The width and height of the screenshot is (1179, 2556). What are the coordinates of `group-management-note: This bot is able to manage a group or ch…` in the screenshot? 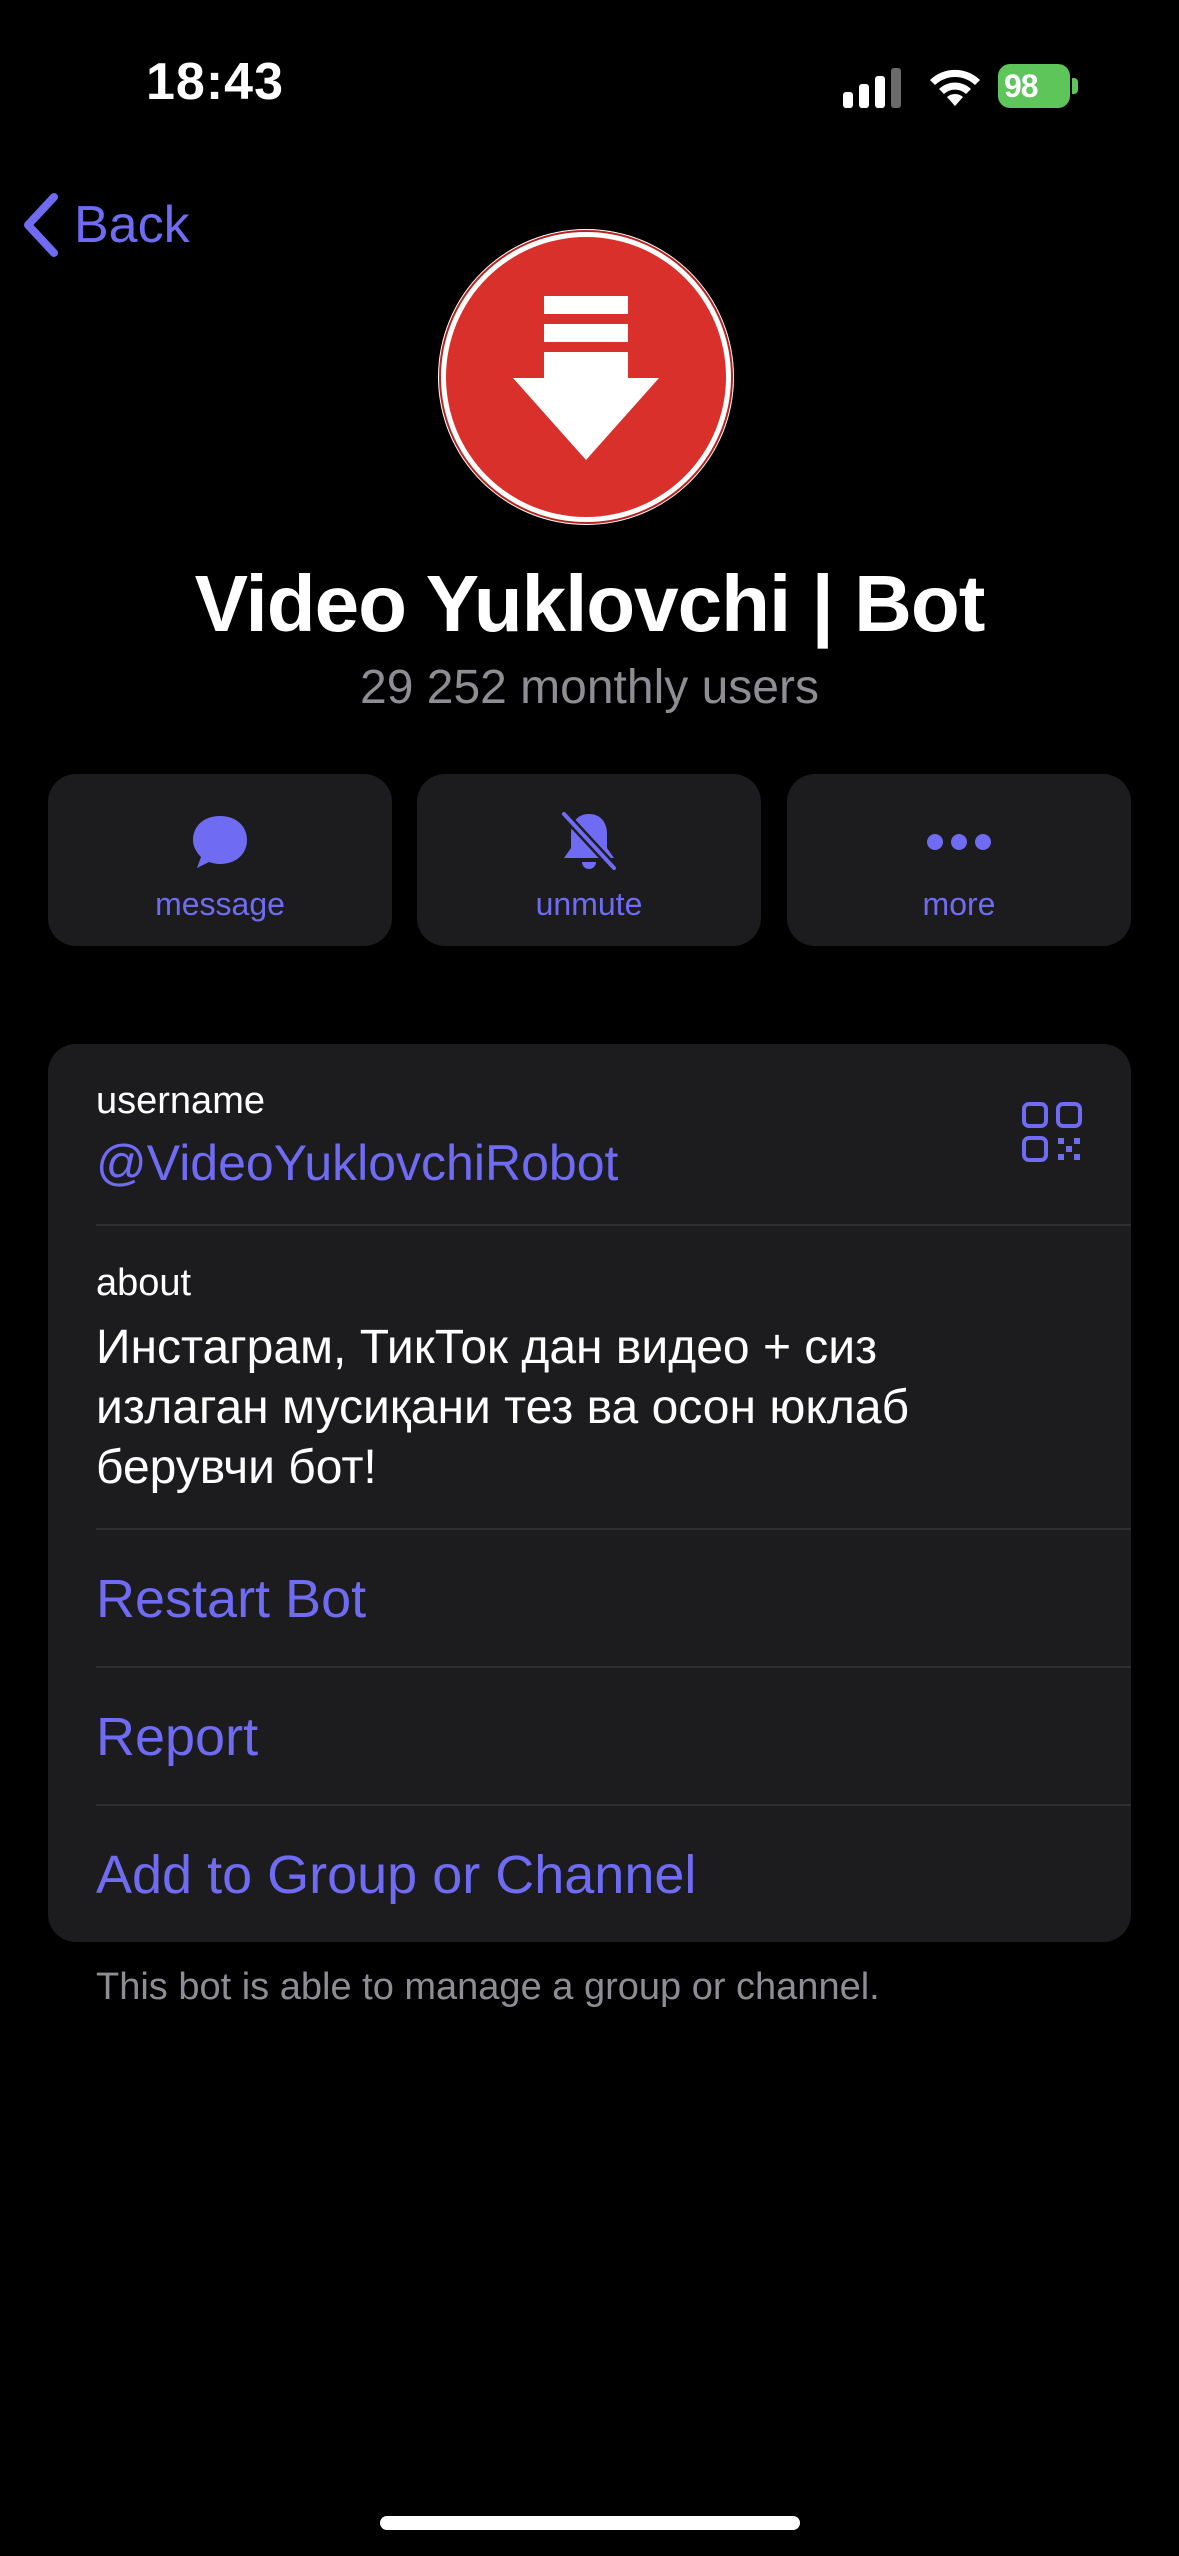 It's located at (488, 1987).